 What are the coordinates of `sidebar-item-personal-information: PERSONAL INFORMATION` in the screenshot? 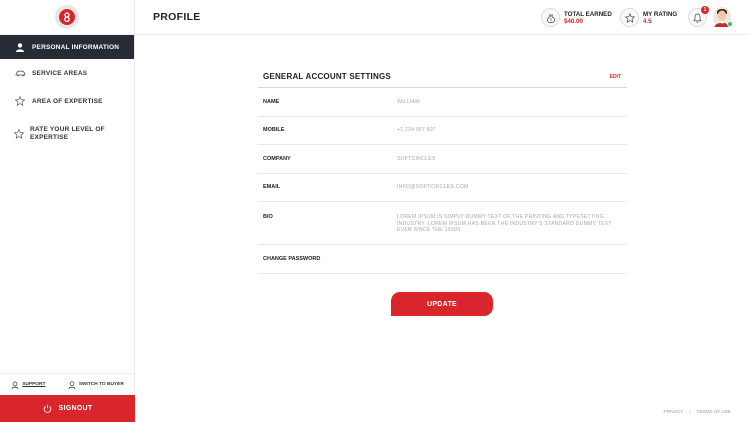 It's located at (67, 47).